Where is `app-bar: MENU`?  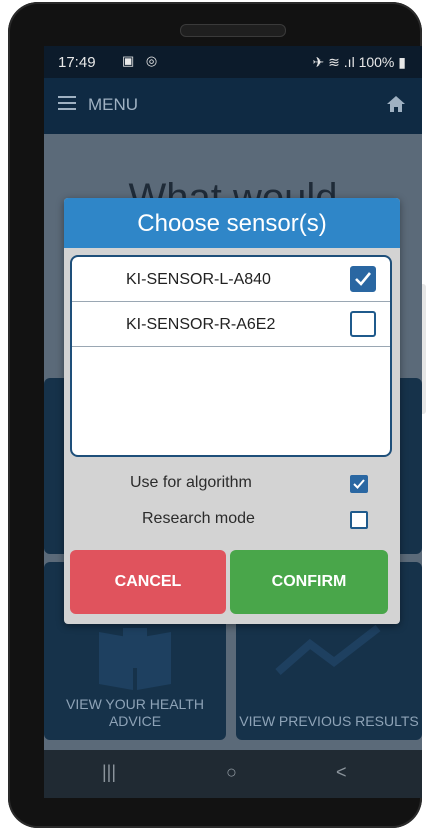
app-bar: MENU is located at coordinates (233, 106).